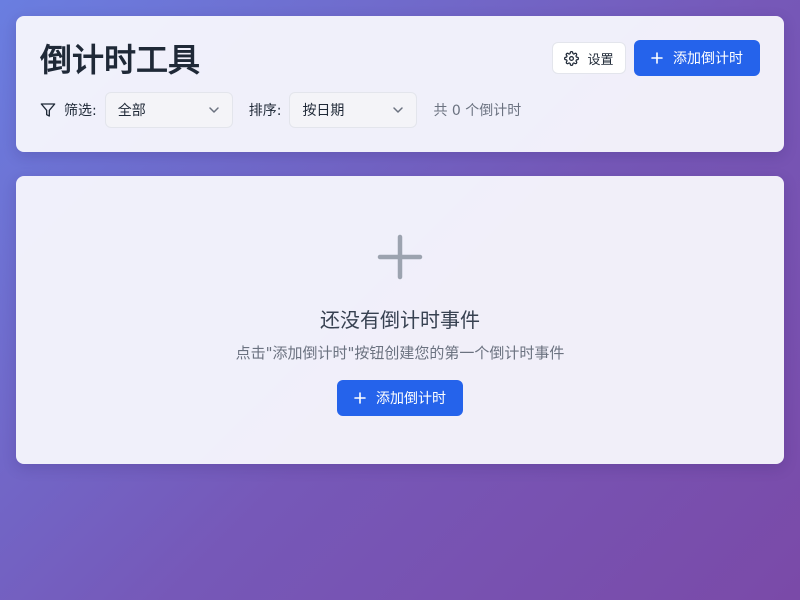  Describe the element at coordinates (572, 58) in the screenshot. I see `gear-icon` at that location.